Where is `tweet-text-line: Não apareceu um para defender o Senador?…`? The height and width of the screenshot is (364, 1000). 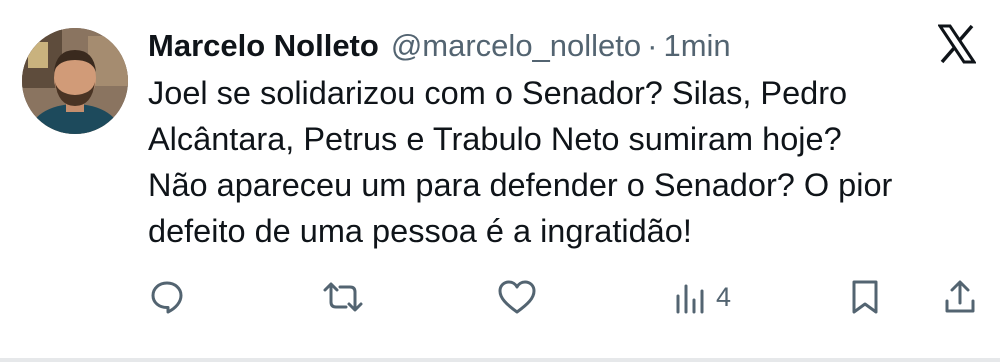 tweet-text-line: Não apareceu um para defender o Senador?… is located at coordinates (520, 185).